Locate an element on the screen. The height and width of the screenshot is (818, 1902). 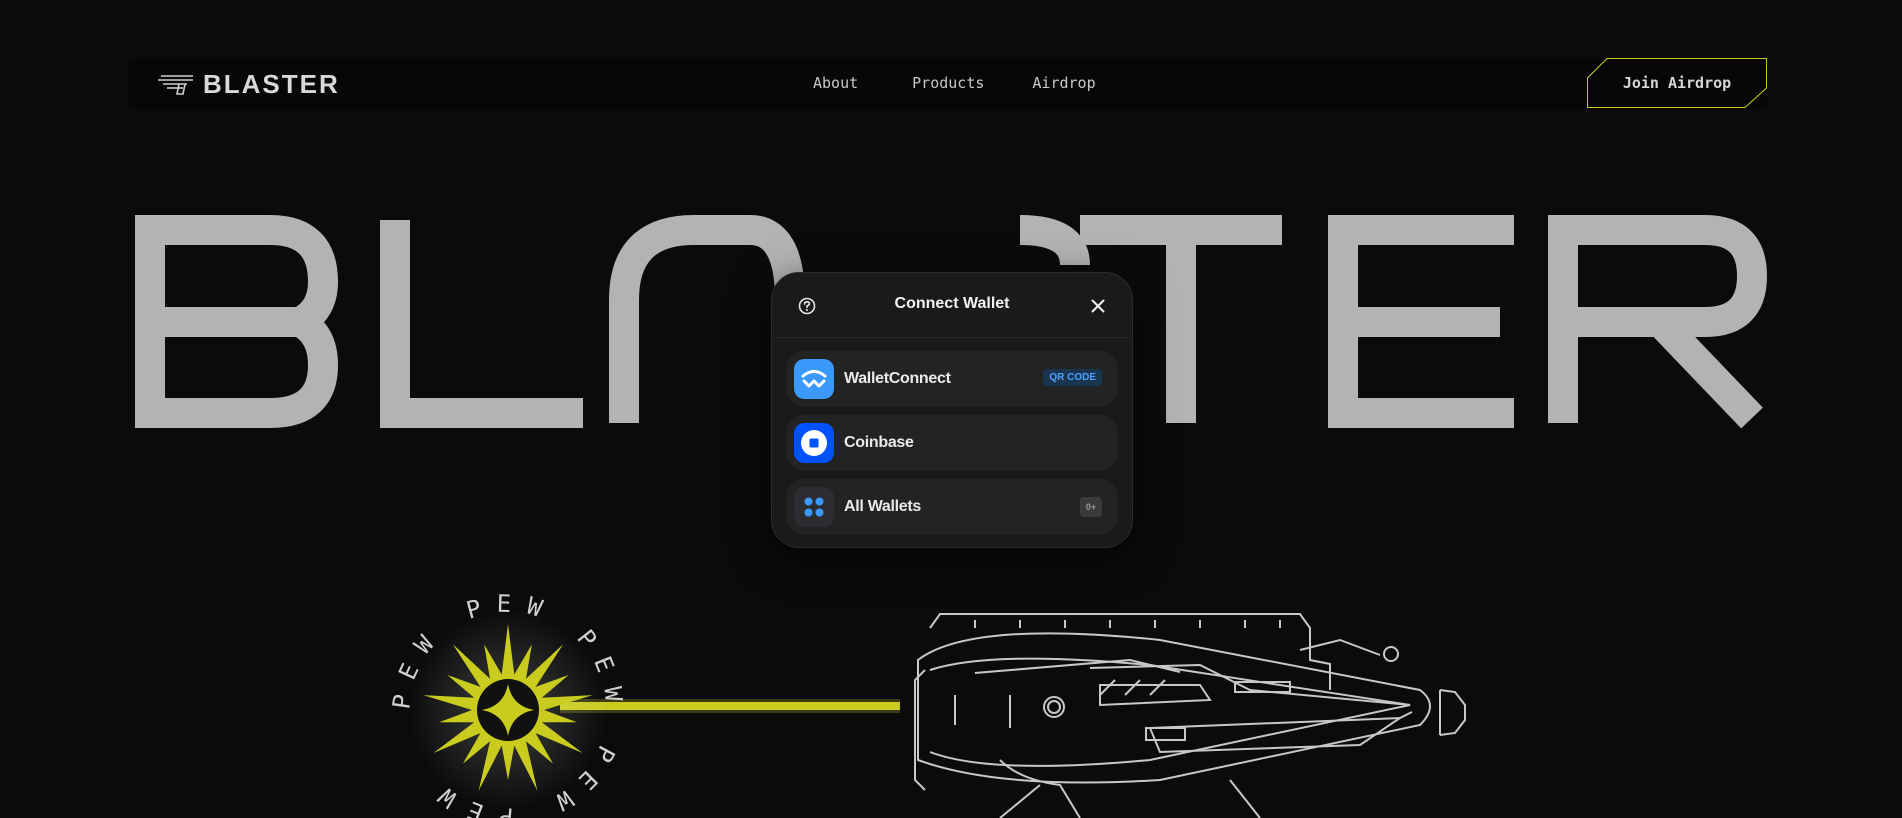
wallet-option-all-wallets: All Wallets 0+ is located at coordinates (952, 507).